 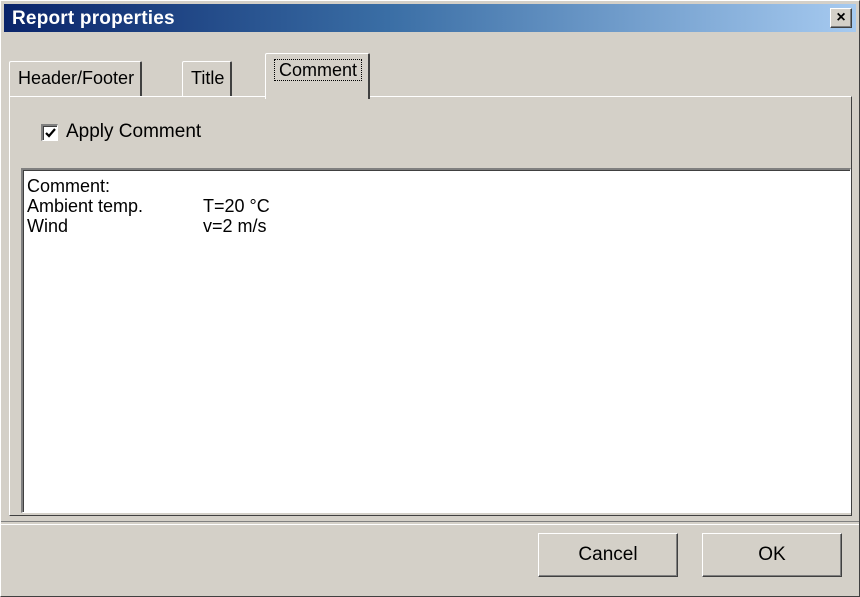 What do you see at coordinates (436, 226) in the screenshot?
I see `comment-line: Wind v=2 m/s` at bounding box center [436, 226].